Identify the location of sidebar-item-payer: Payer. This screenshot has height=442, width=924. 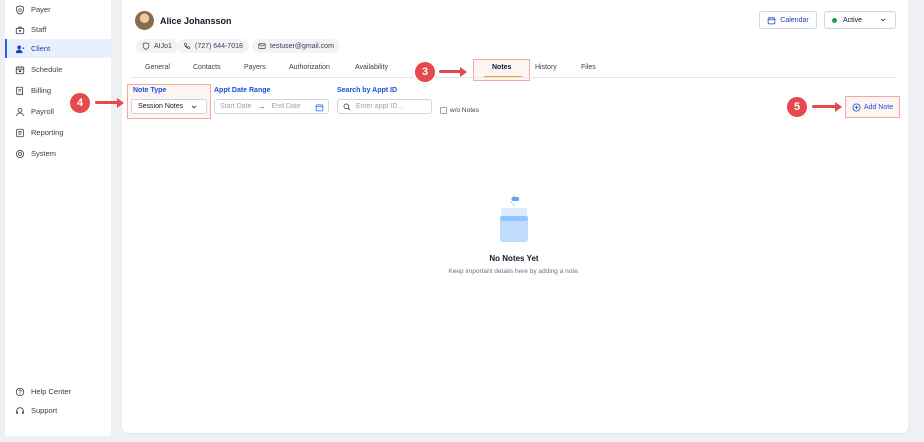
(58, 9).